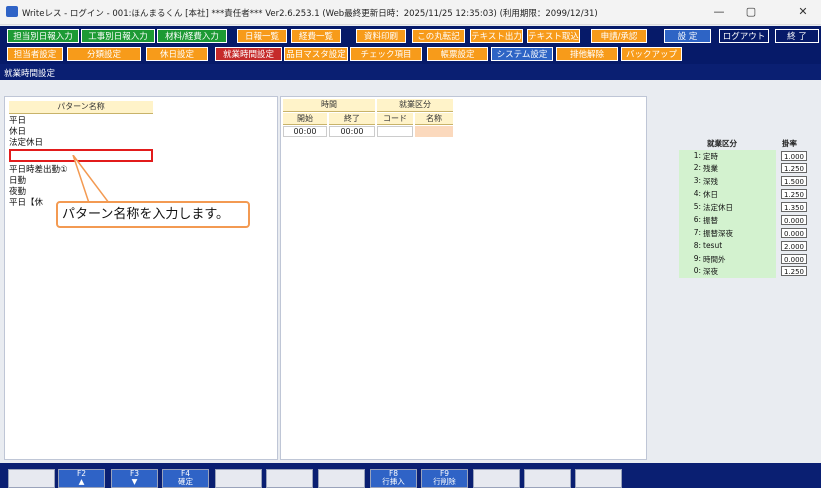  What do you see at coordinates (352, 131) in the screenshot?
I see `end-time-cell: 00:00` at bounding box center [352, 131].